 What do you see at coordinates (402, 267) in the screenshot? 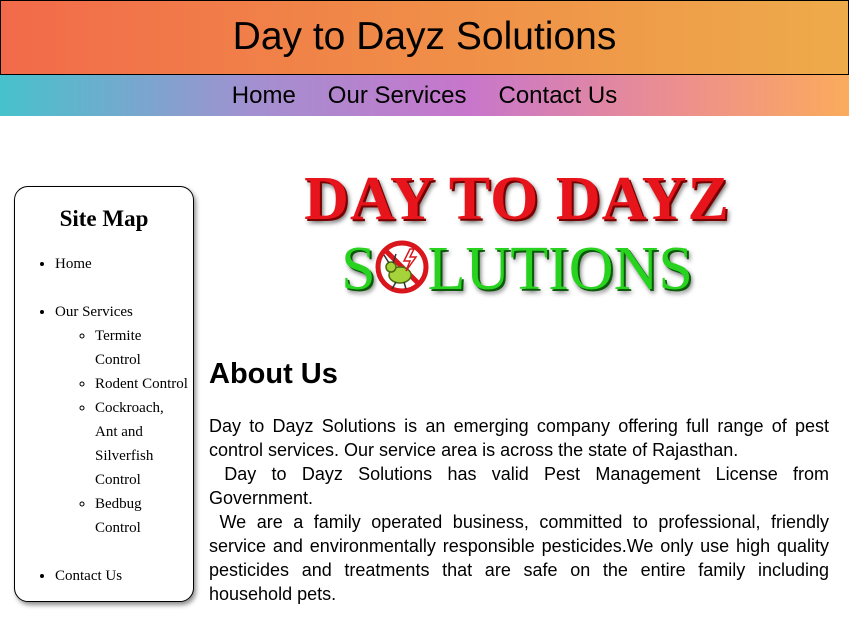
I see `pest-no-bug-icon` at bounding box center [402, 267].